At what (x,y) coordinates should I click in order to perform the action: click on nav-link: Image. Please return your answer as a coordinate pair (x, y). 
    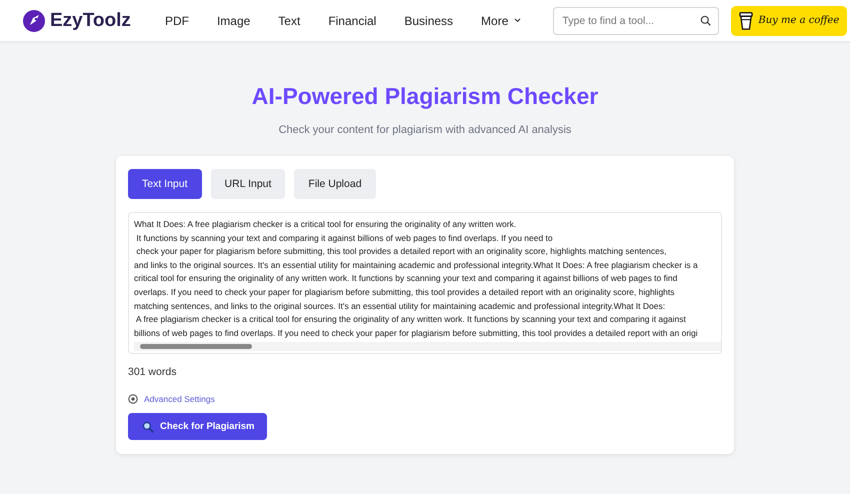
    Looking at the image, I should click on (233, 21).